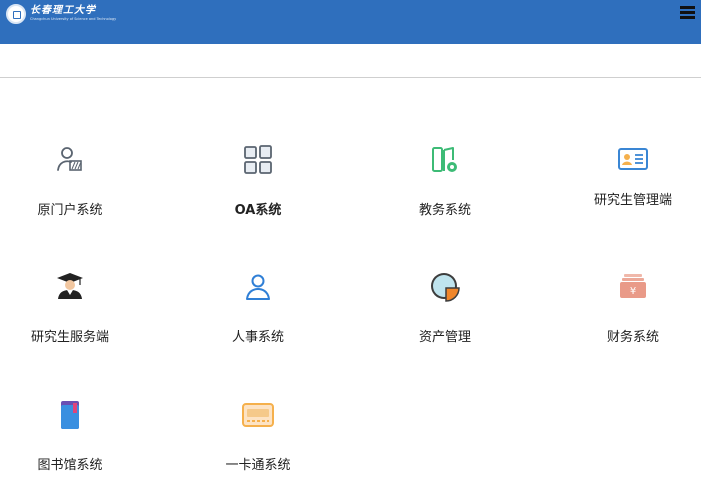  What do you see at coordinates (16, 14) in the screenshot?
I see `university-seal-icon` at bounding box center [16, 14].